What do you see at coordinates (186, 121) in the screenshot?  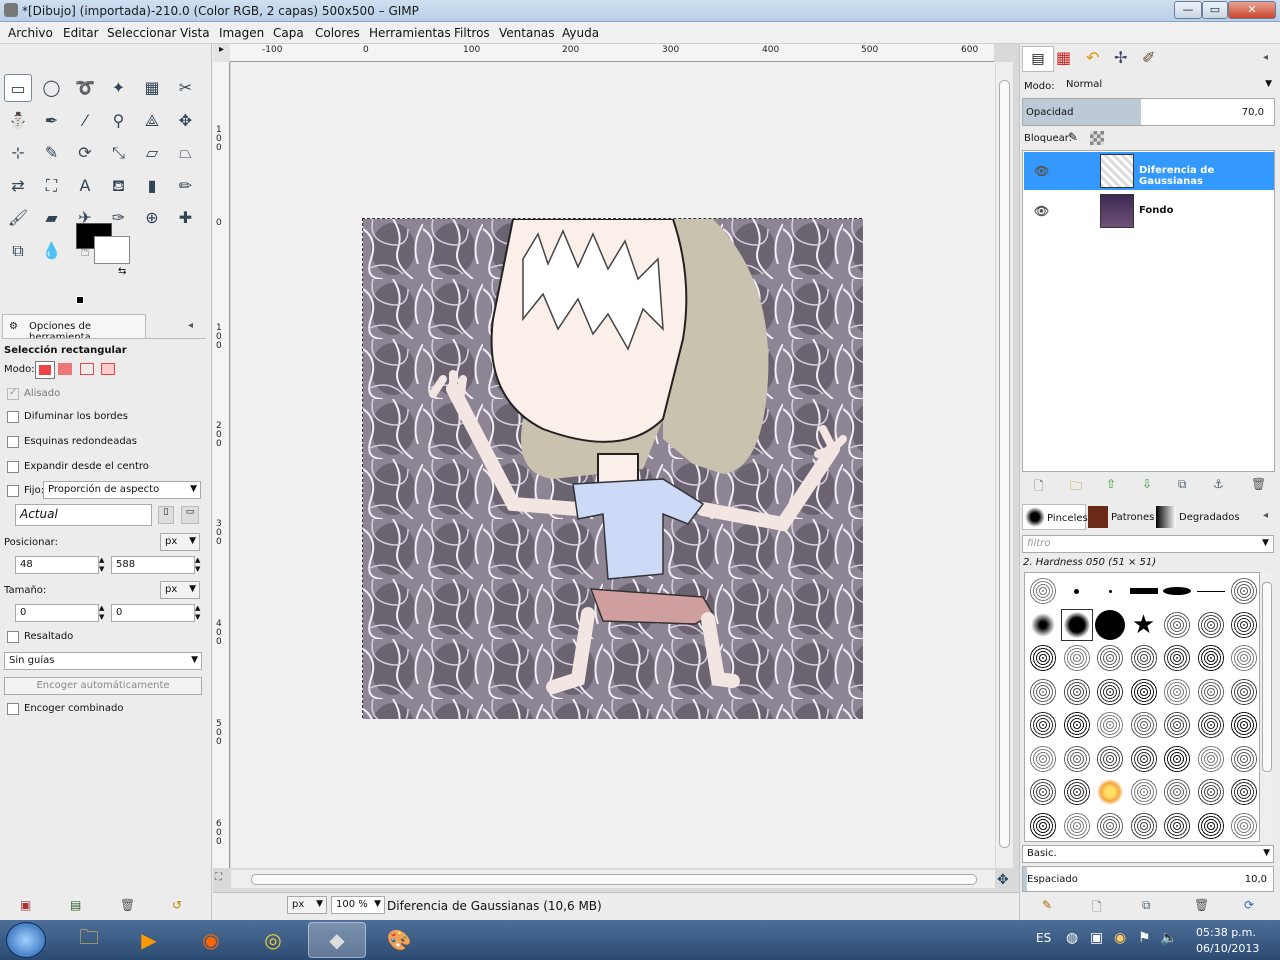 I see `move-tool: ✥` at bounding box center [186, 121].